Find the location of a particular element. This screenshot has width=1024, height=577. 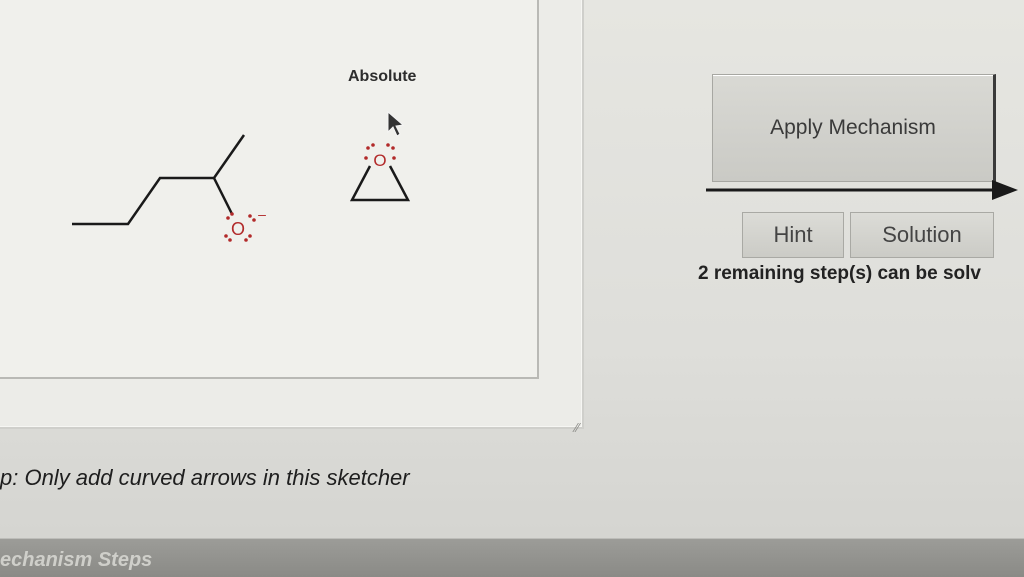

carbon-chain-bonds is located at coordinates (159, 180).